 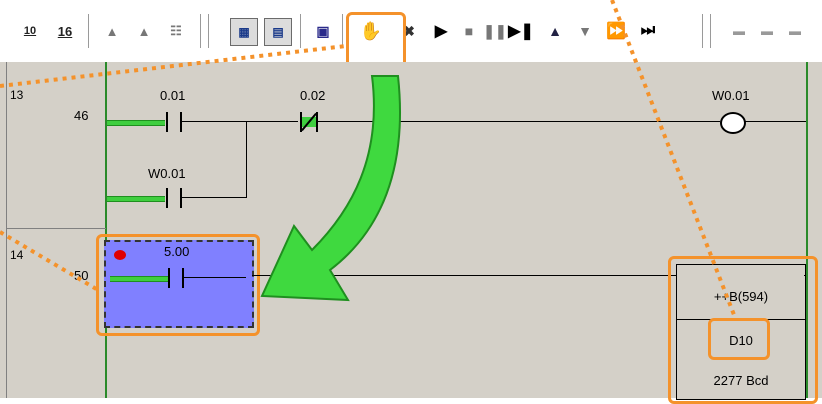 I want to click on selected-contact-highlight, so click(x=178, y=285).